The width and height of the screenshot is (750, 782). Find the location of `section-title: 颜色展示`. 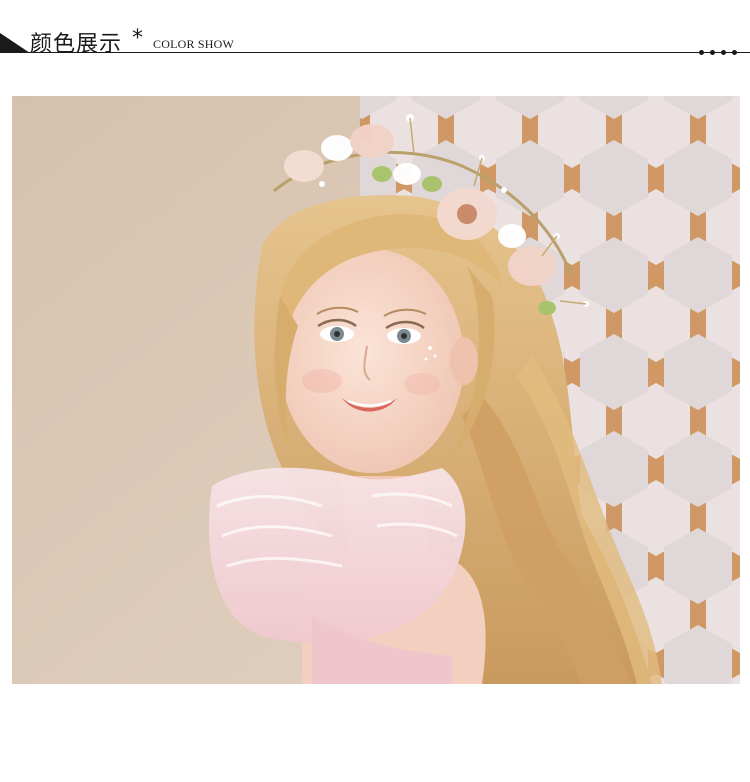

section-title: 颜色展示 is located at coordinates (76, 44).